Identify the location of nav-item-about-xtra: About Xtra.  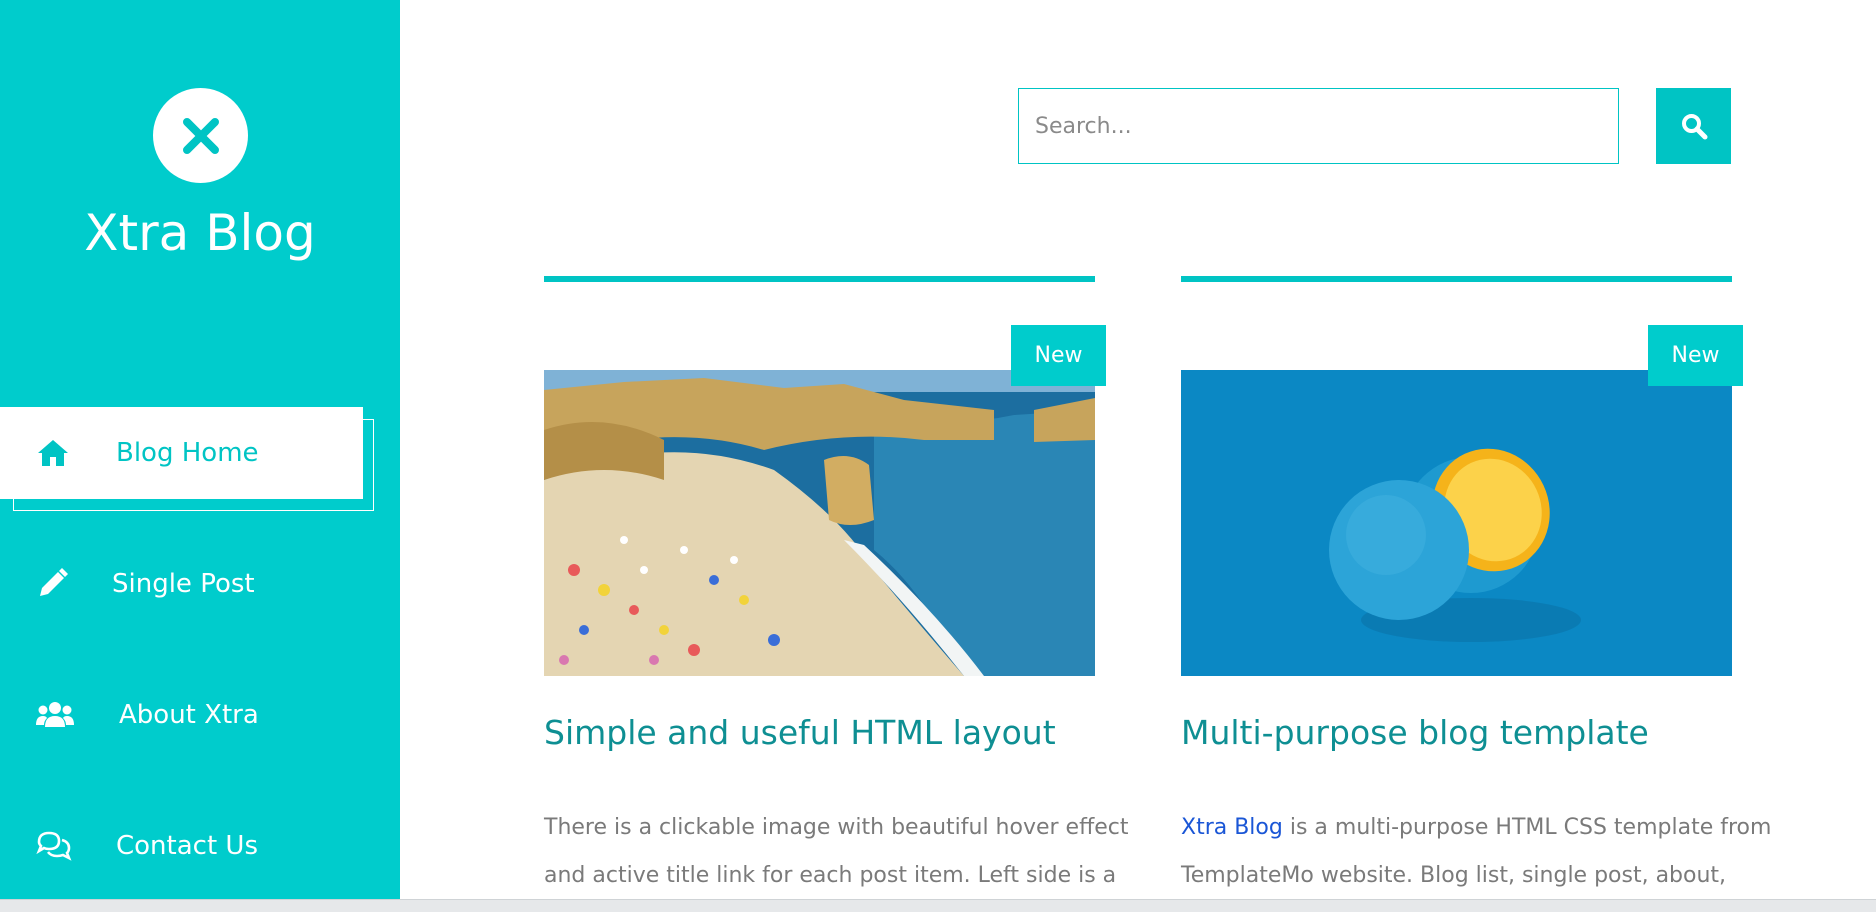
(200, 715).